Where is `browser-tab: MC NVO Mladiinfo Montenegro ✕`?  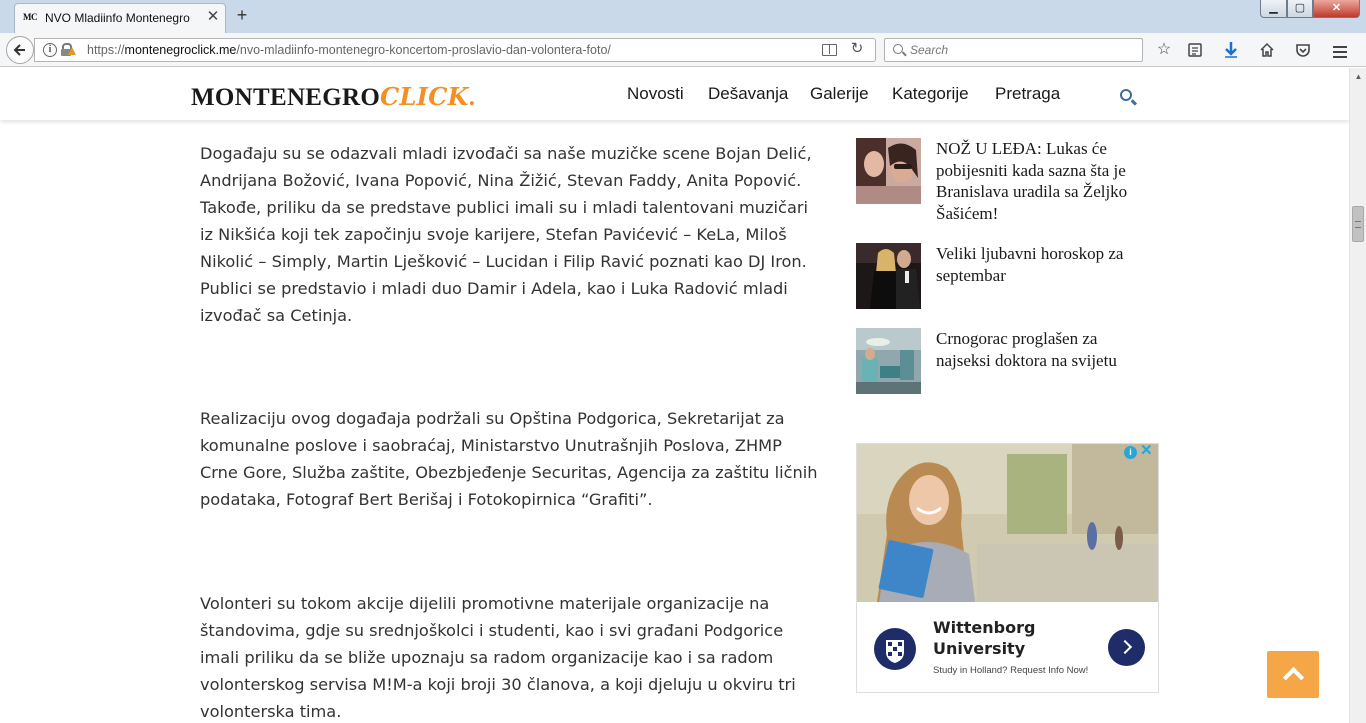 browser-tab: MC NVO Mladiinfo Montenegro ✕ is located at coordinates (120, 18).